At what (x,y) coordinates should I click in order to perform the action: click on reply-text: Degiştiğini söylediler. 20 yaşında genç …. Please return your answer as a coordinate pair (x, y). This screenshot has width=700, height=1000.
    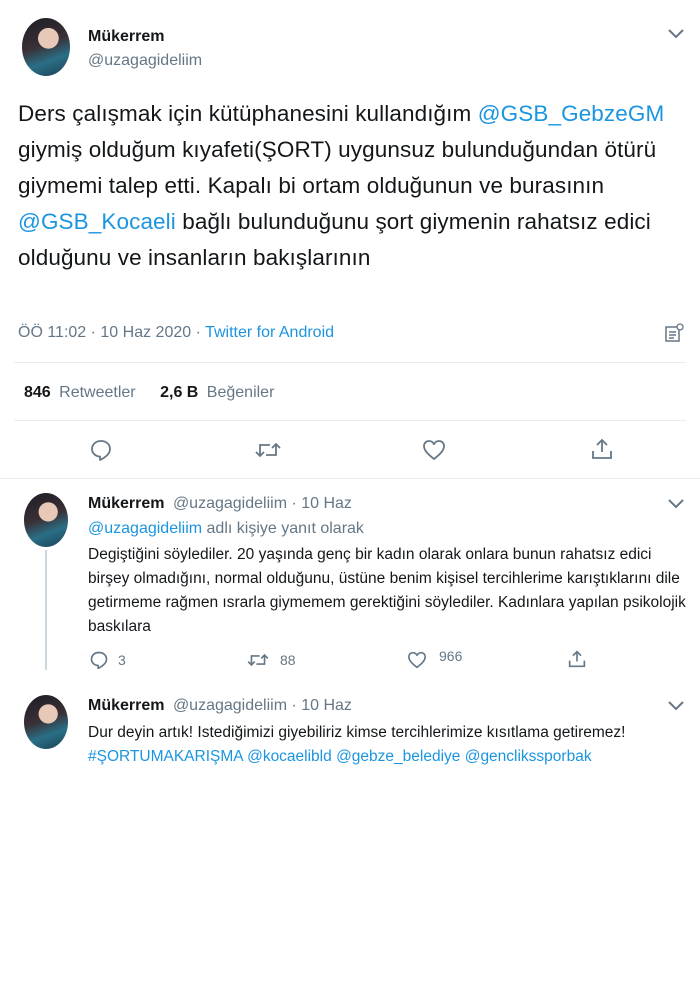
    Looking at the image, I should click on (387, 590).